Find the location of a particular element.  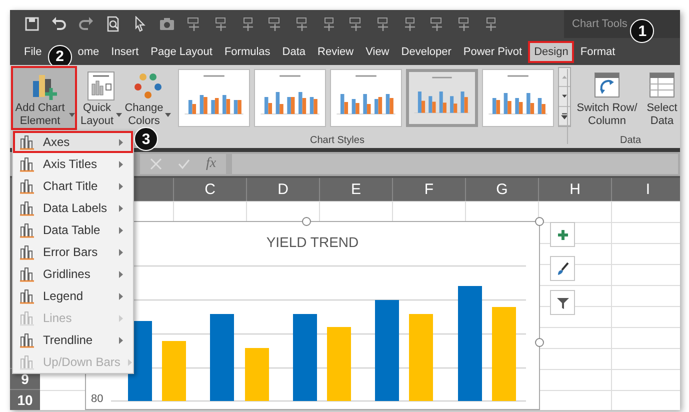

axis-label: 80 is located at coordinates (97, 399).